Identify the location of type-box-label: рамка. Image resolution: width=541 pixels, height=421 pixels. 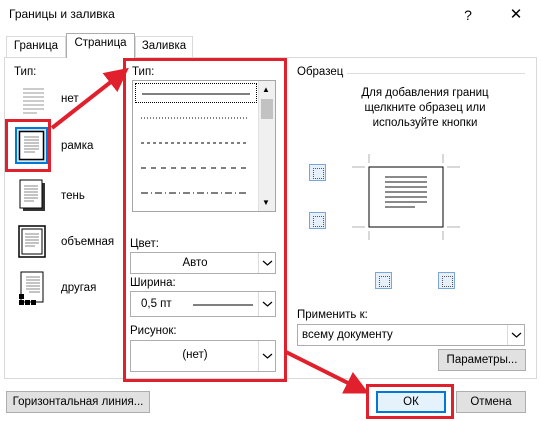
(77, 146).